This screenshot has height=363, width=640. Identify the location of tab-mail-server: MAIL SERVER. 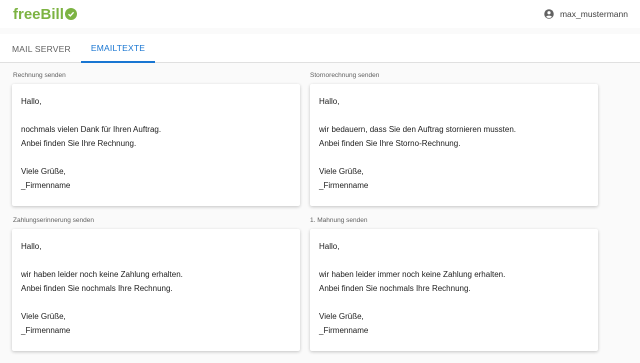
(41, 48).